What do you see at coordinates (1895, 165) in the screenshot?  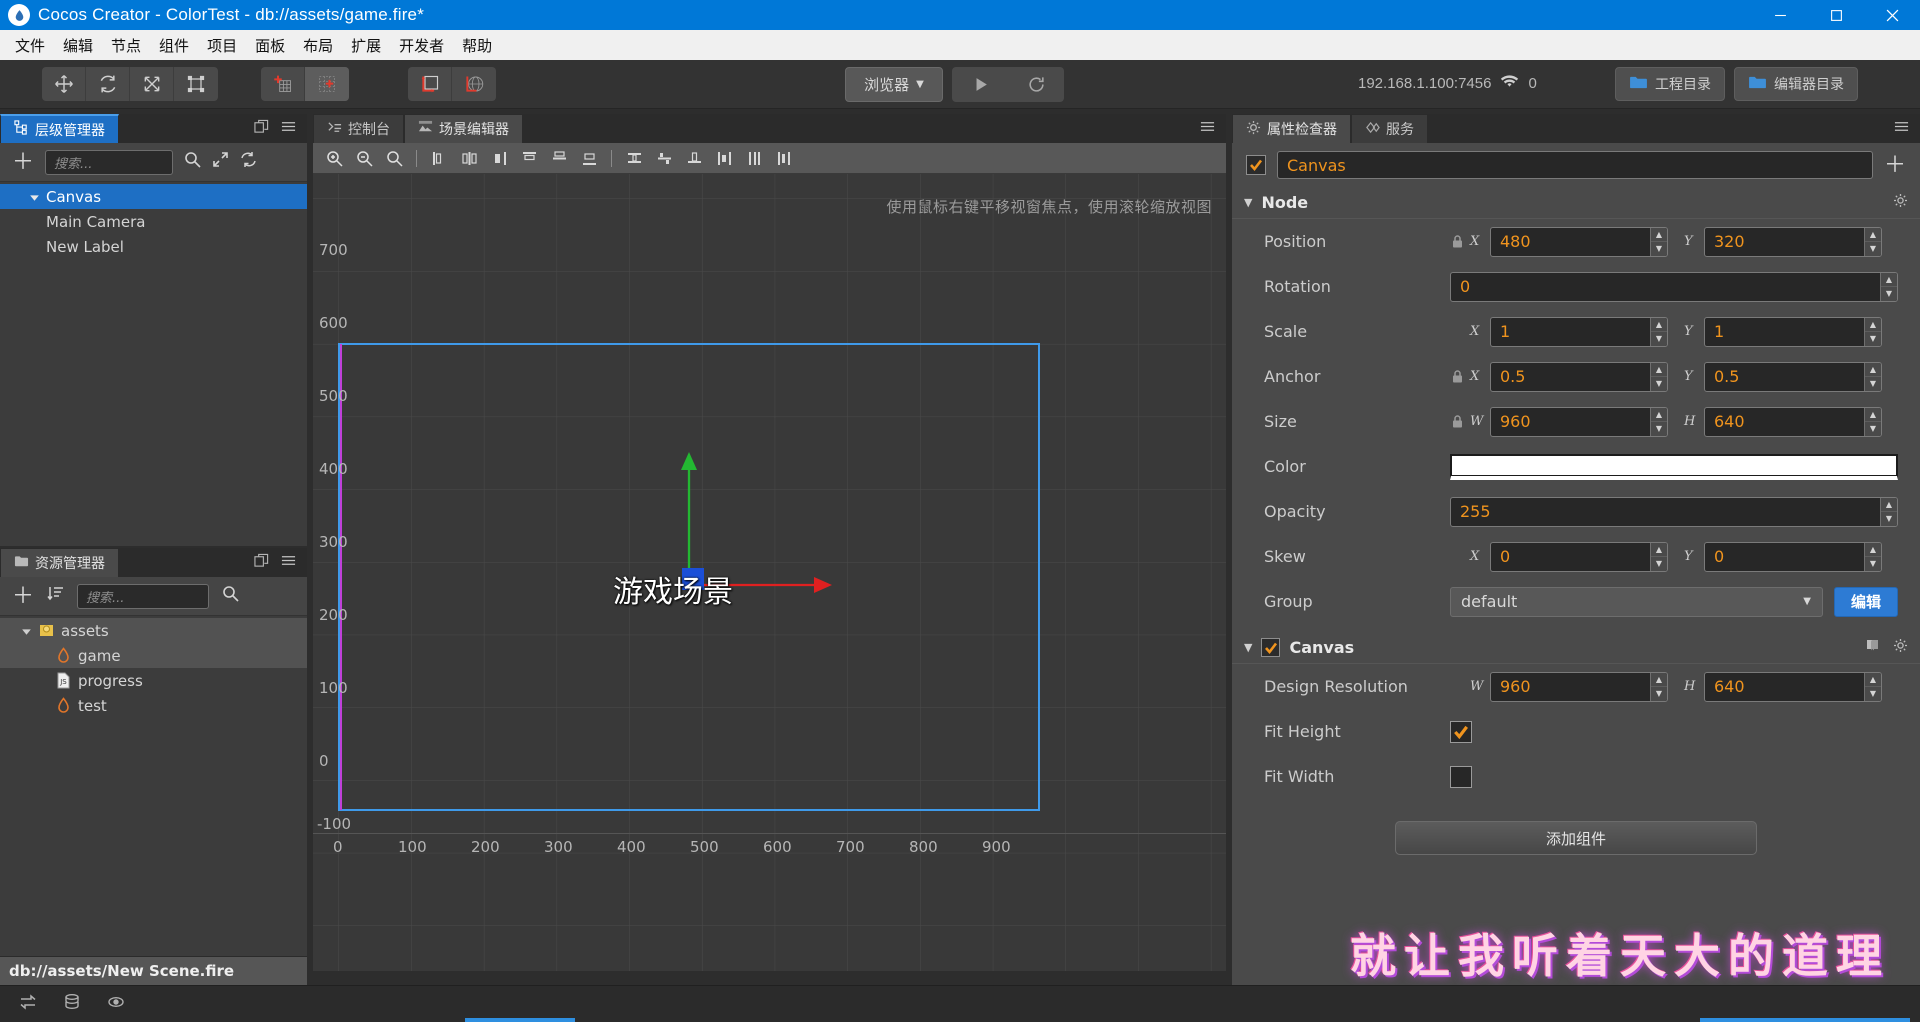 I see `plus-icon: ＋` at bounding box center [1895, 165].